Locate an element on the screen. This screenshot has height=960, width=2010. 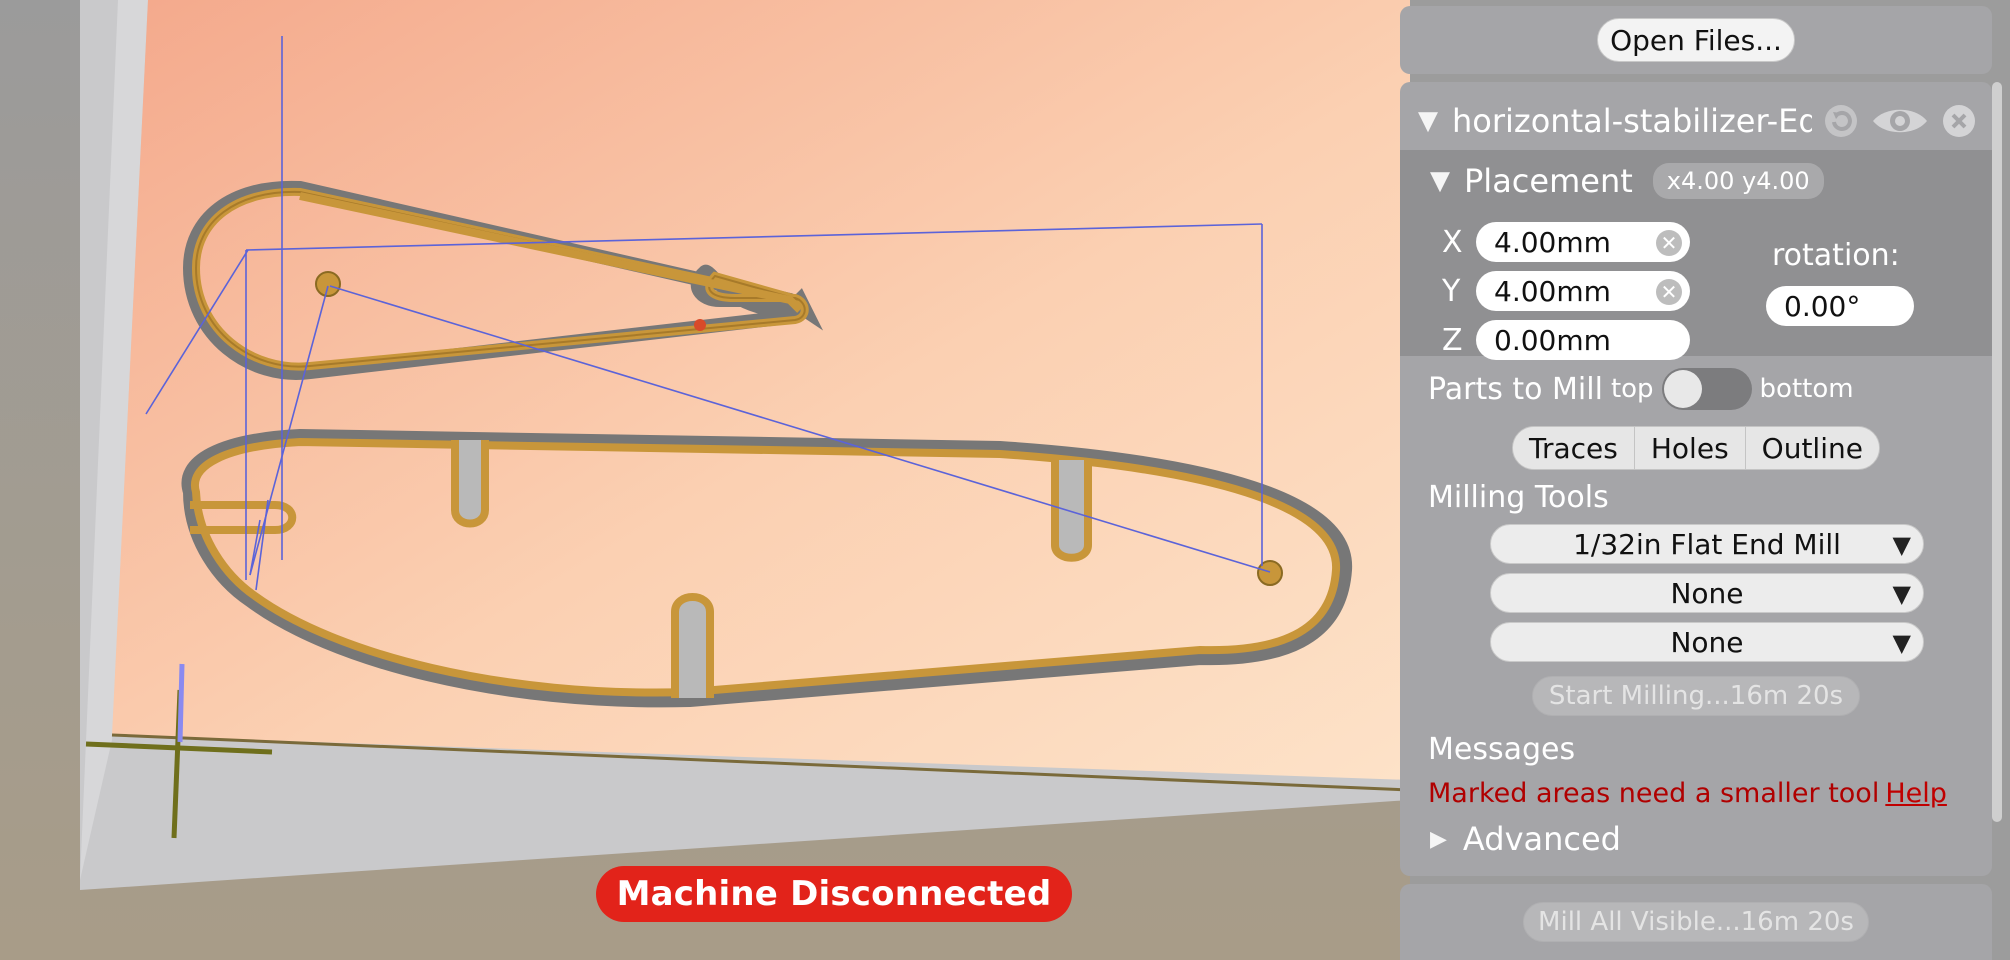
expand-triangle-icon: ▶ is located at coordinates (1438, 839).